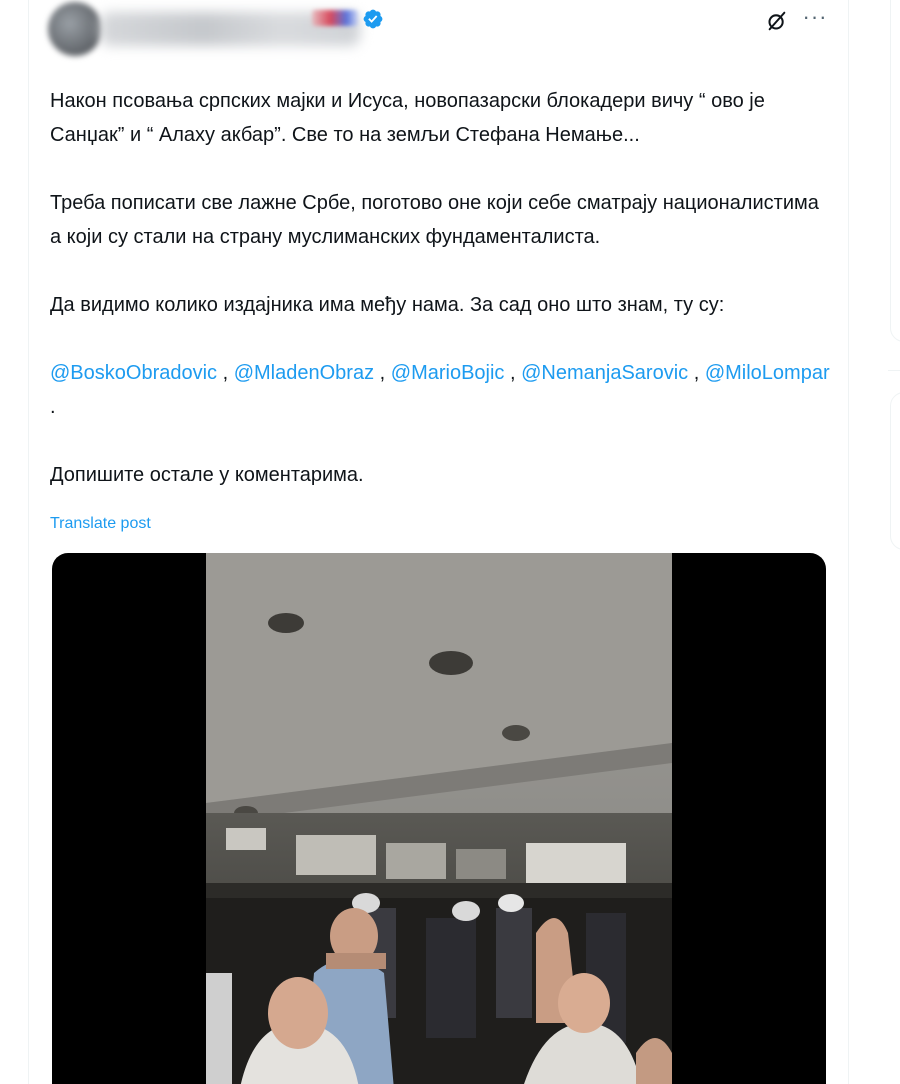 This screenshot has width=900, height=1084. What do you see at coordinates (767, 373) in the screenshot?
I see `mention-link: @MiloLompar` at bounding box center [767, 373].